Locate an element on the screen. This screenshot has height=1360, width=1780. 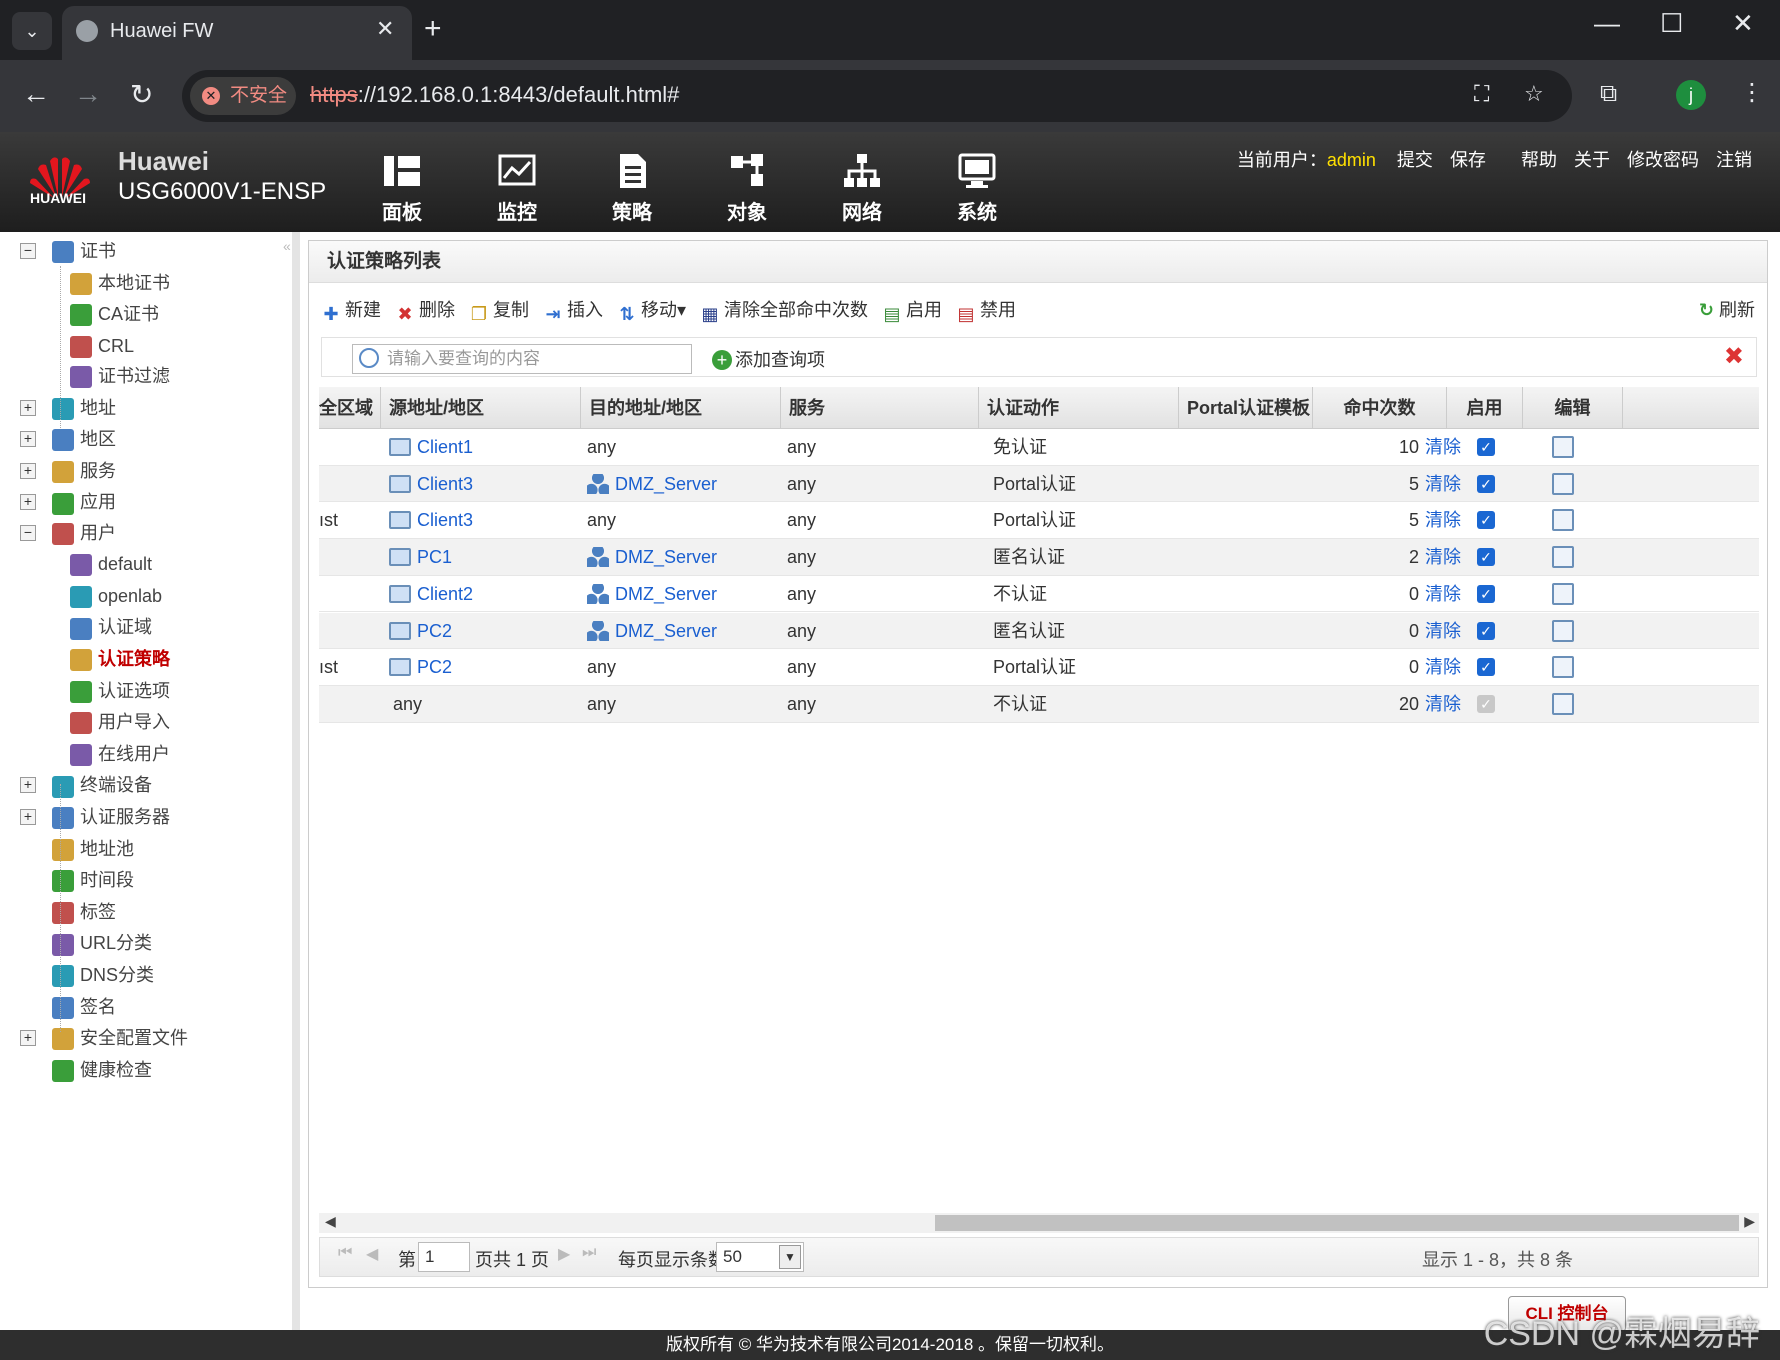
table-row: Client3 DMZ_Server any Portal认证 5 清除 ✓ is located at coordinates (1039, 484).